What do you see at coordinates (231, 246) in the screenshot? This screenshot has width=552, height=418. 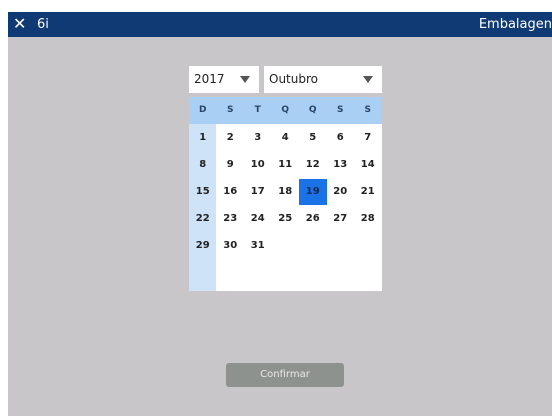 I see `calendar-day: 30` at bounding box center [231, 246].